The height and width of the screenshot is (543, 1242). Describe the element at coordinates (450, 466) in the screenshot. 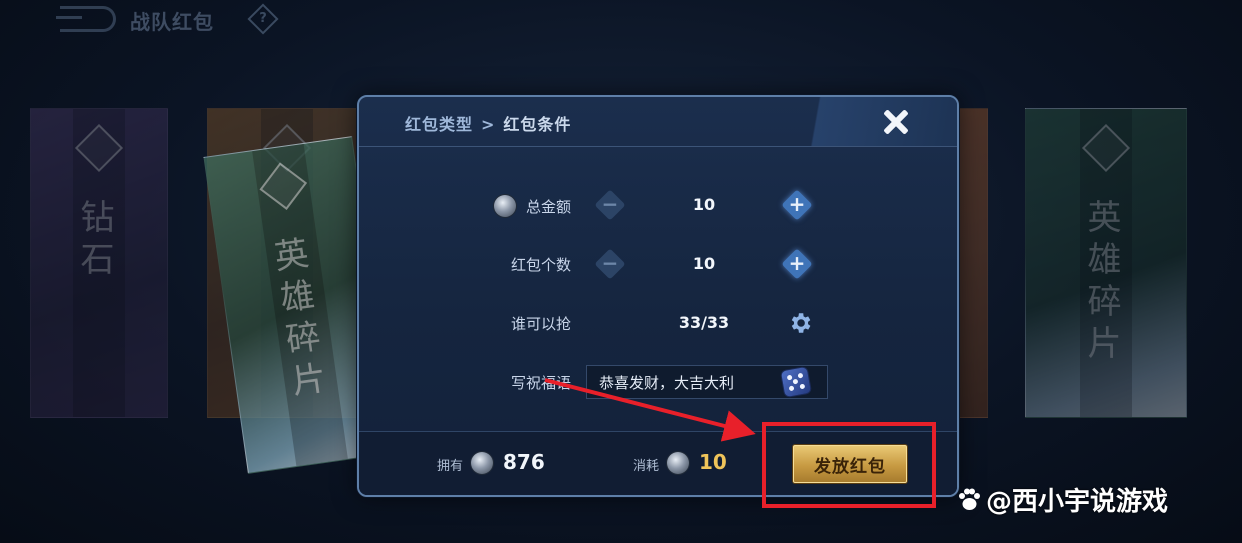

I see `owned-label: 拥有` at that location.